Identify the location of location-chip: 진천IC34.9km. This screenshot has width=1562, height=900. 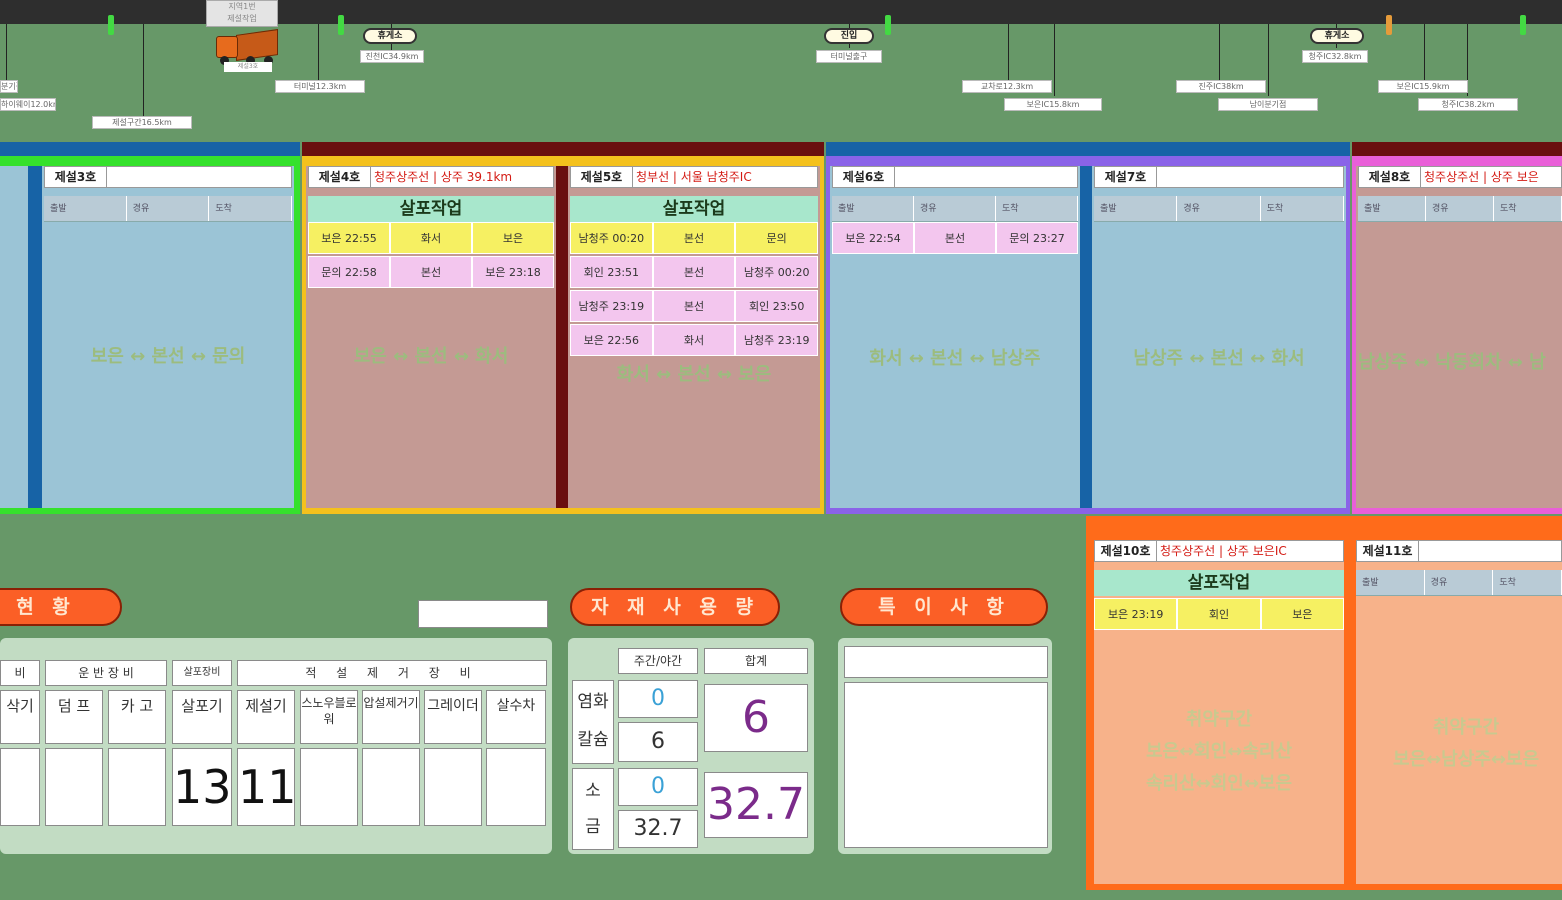
(392, 56).